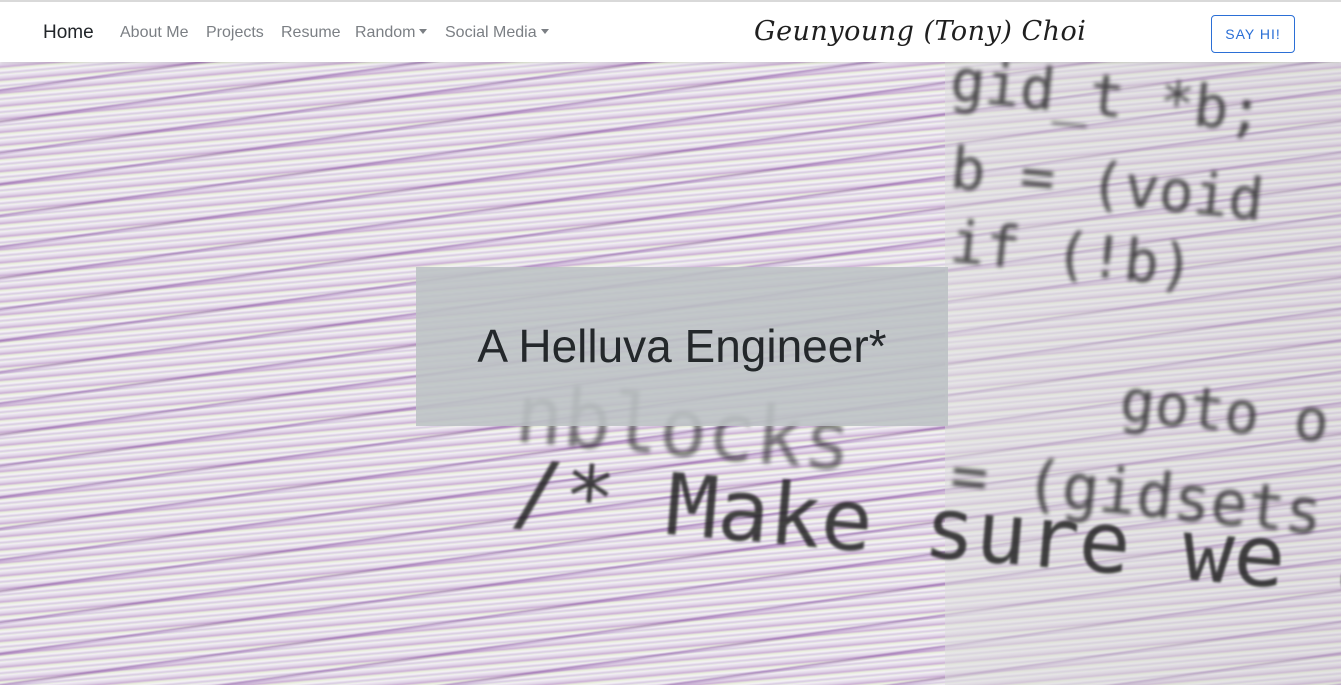  I want to click on nav-home-link: Home, so click(68, 33).